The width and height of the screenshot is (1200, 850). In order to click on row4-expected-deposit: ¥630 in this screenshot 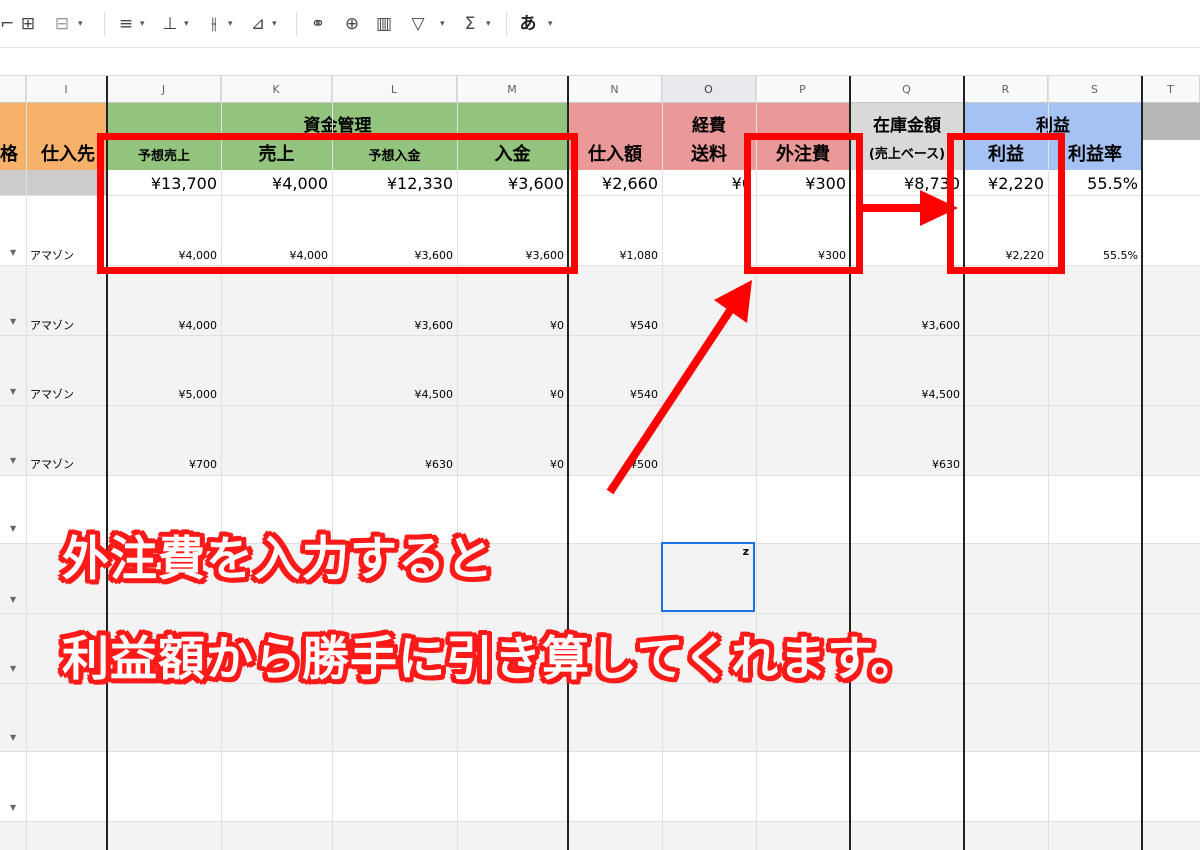, I will do `click(392, 465)`.